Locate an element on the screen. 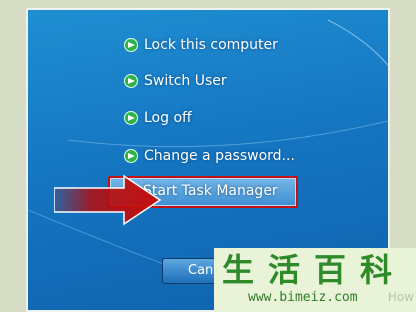 This screenshot has height=312, width=416. switch-user-option: Switch User is located at coordinates (175, 81).